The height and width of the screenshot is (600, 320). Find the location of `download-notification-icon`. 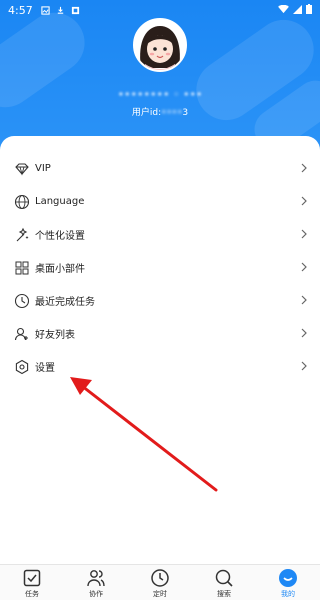

download-notification-icon is located at coordinates (60, 10).